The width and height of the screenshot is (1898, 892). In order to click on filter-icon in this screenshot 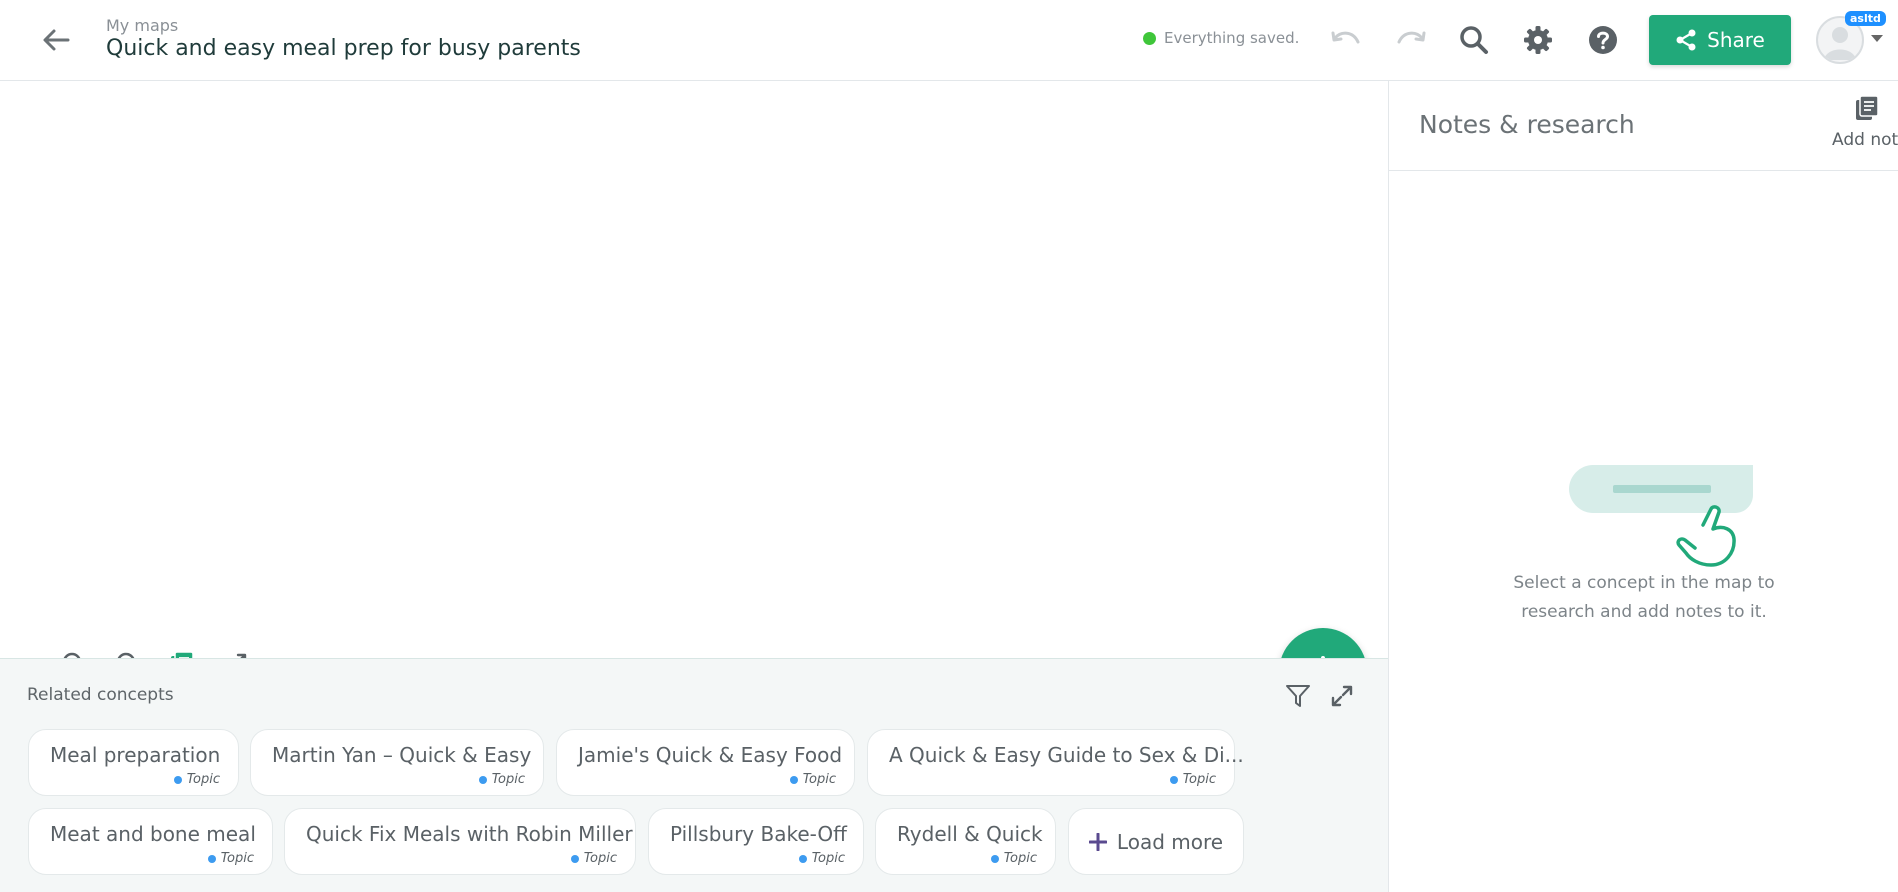, I will do `click(1298, 696)`.